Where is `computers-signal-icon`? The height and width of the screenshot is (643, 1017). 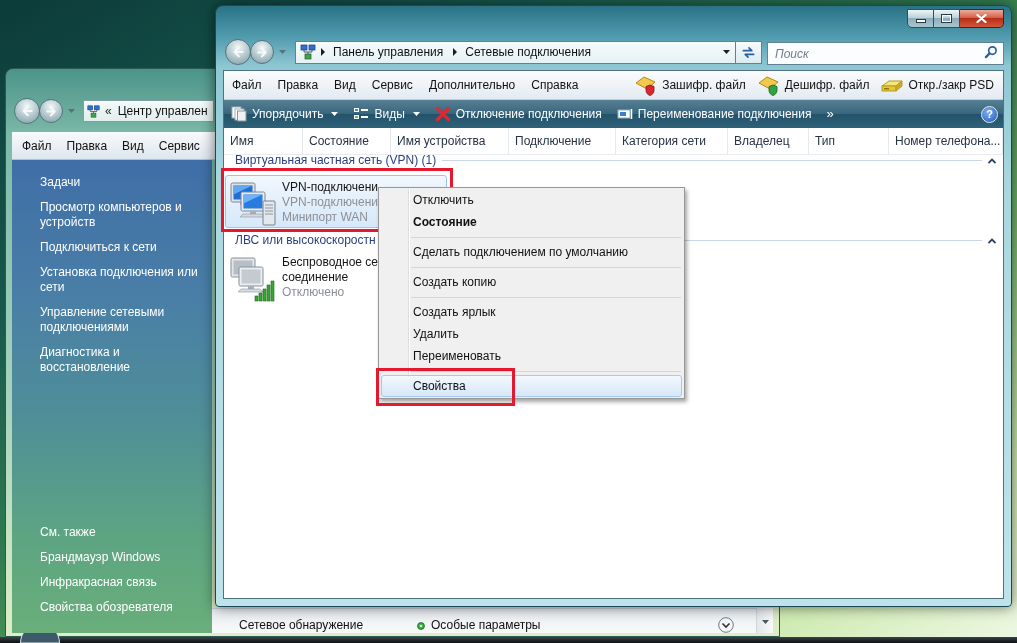 computers-signal-icon is located at coordinates (253, 278).